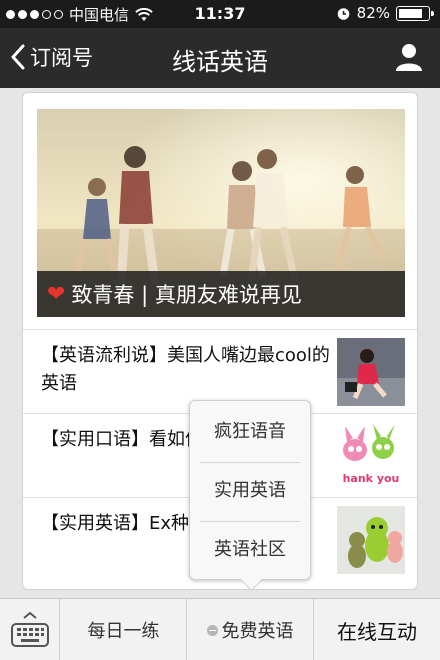 The image size is (440, 660). I want to click on keyboard-toggle-button, so click(30, 629).